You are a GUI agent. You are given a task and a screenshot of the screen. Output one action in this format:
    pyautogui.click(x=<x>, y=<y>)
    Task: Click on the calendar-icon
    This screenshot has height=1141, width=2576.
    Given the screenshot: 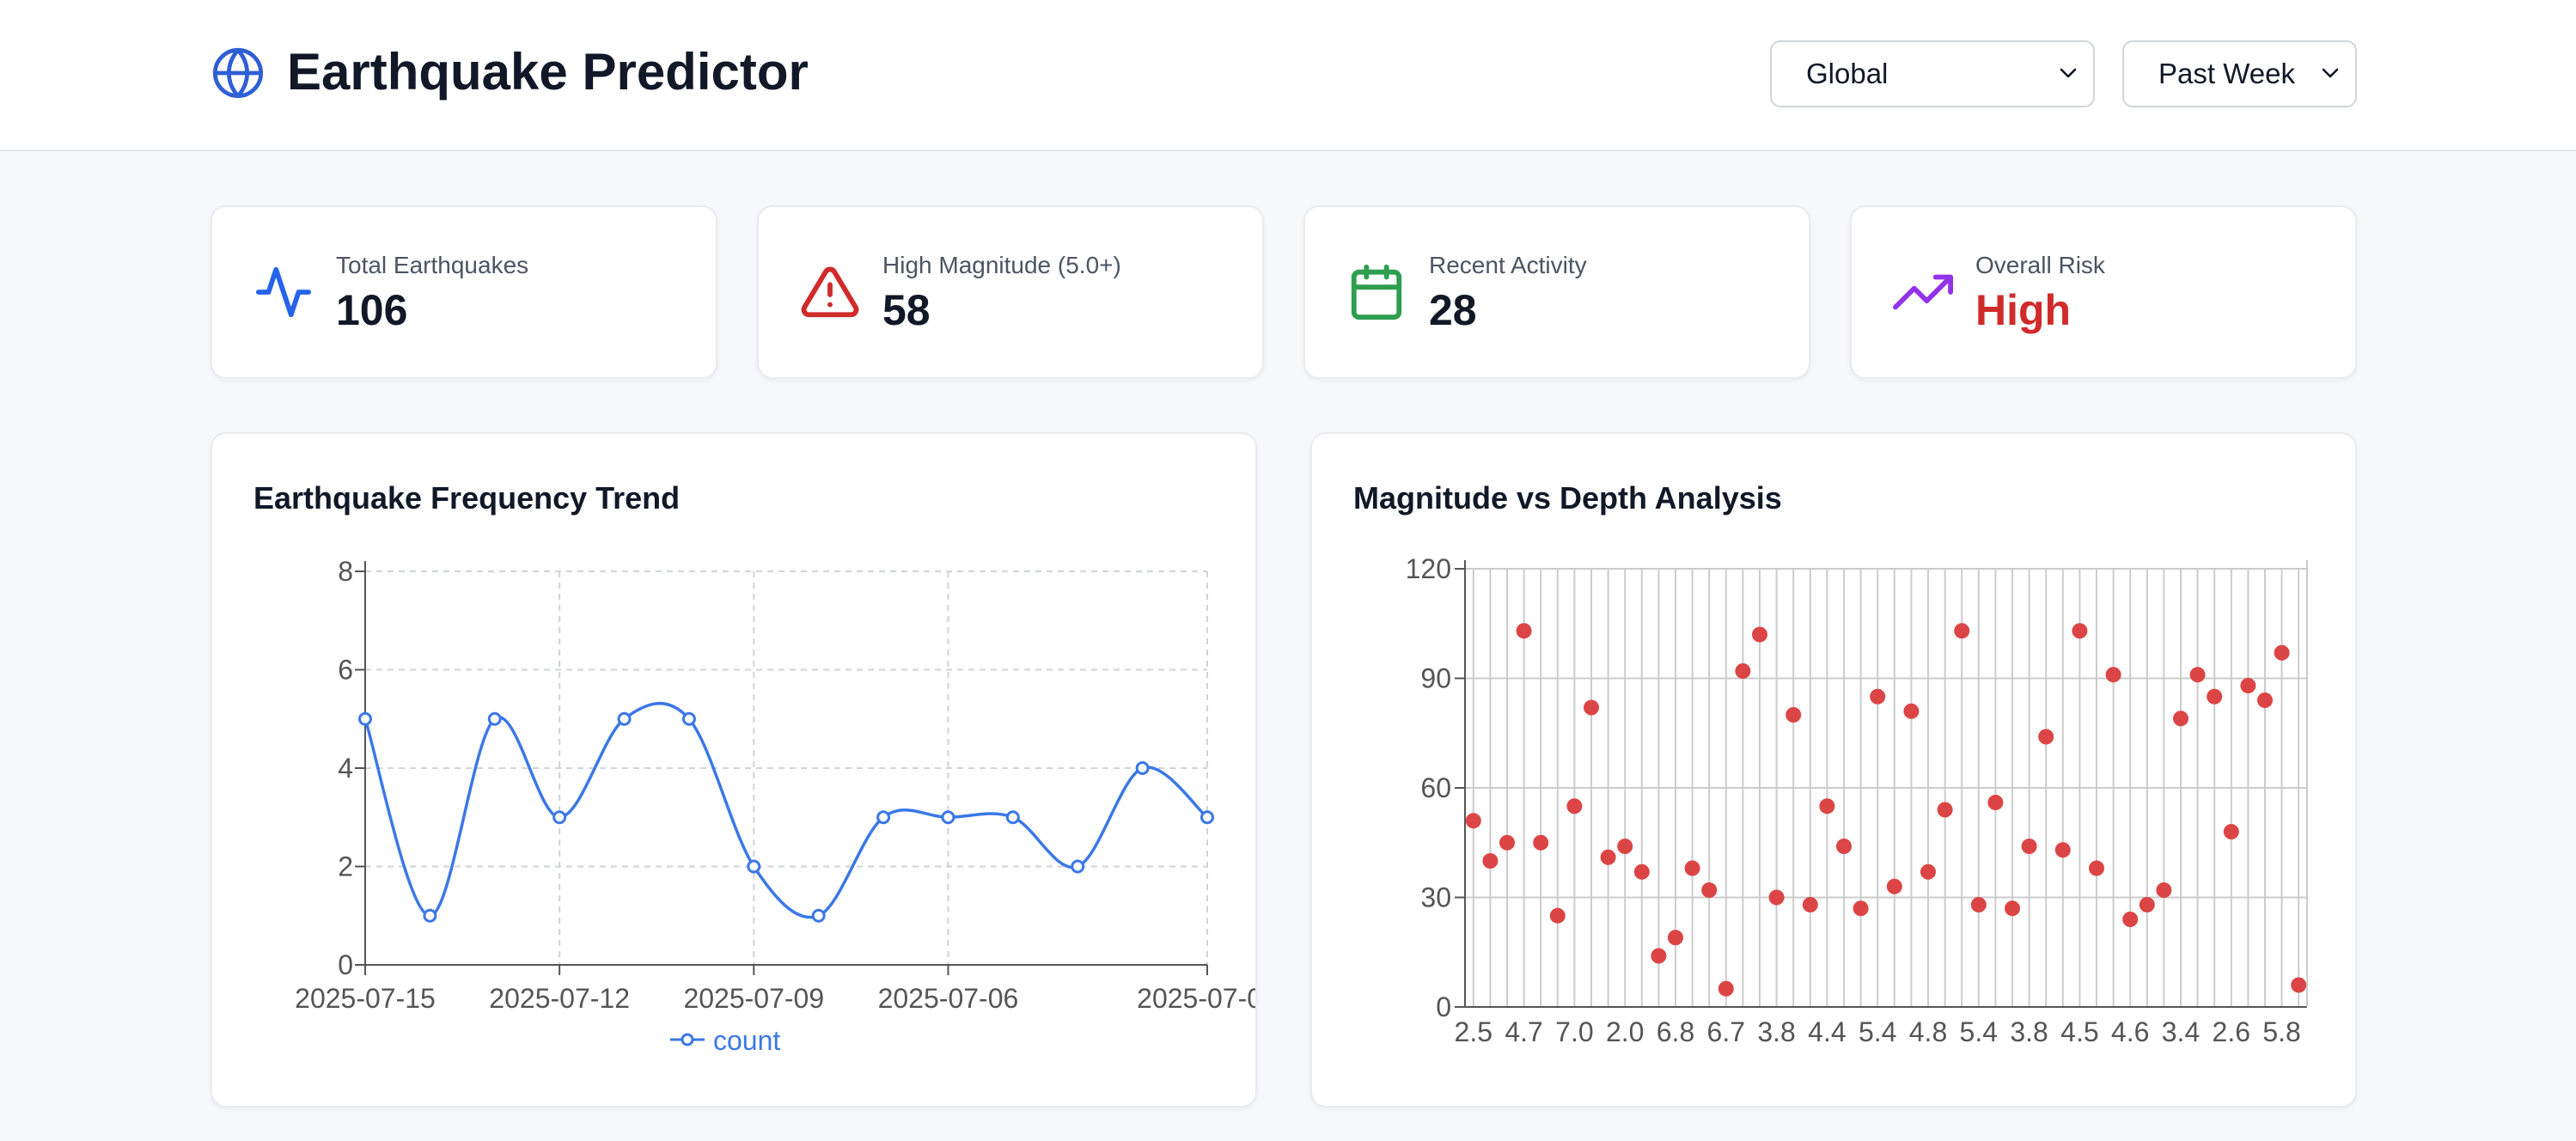 What is the action you would take?
    pyautogui.click(x=1376, y=292)
    